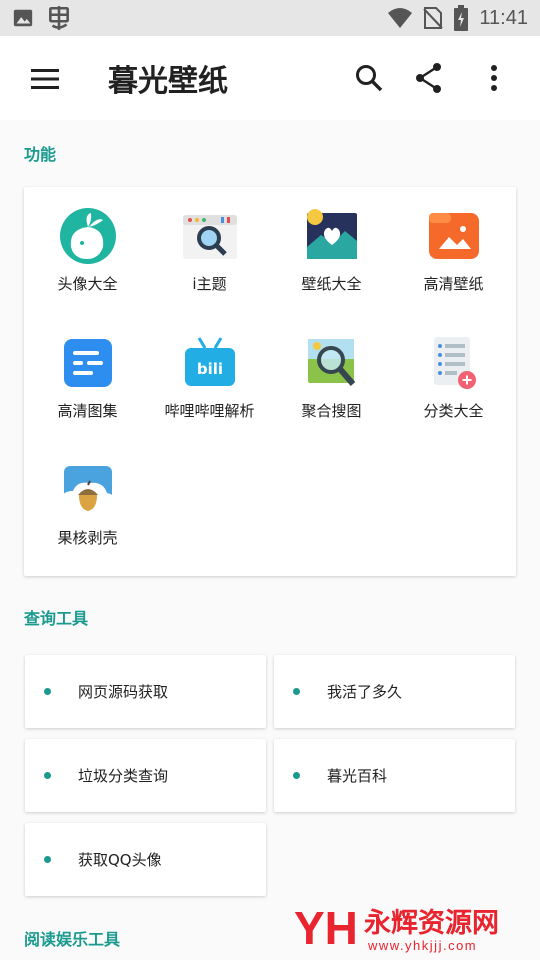  Describe the element at coordinates (400, 18) in the screenshot. I see `wifi-icon` at that location.